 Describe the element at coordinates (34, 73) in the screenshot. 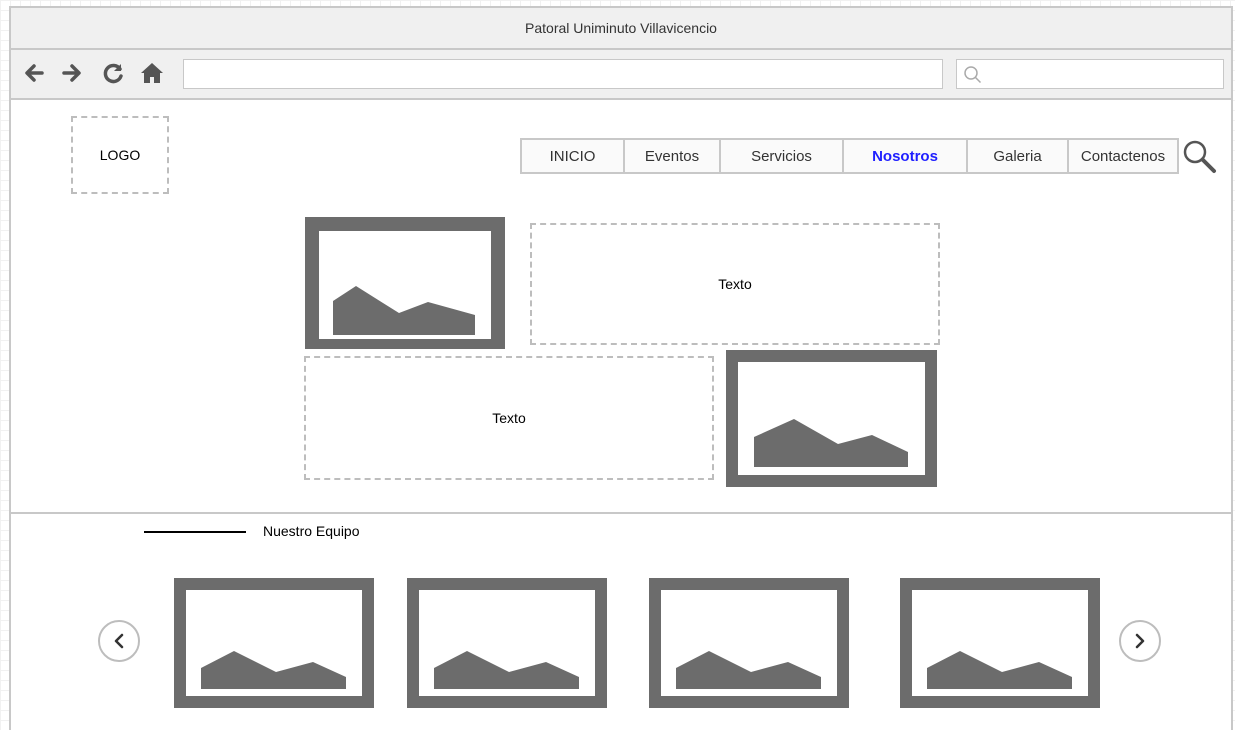

I see `back-arrow-icon` at that location.